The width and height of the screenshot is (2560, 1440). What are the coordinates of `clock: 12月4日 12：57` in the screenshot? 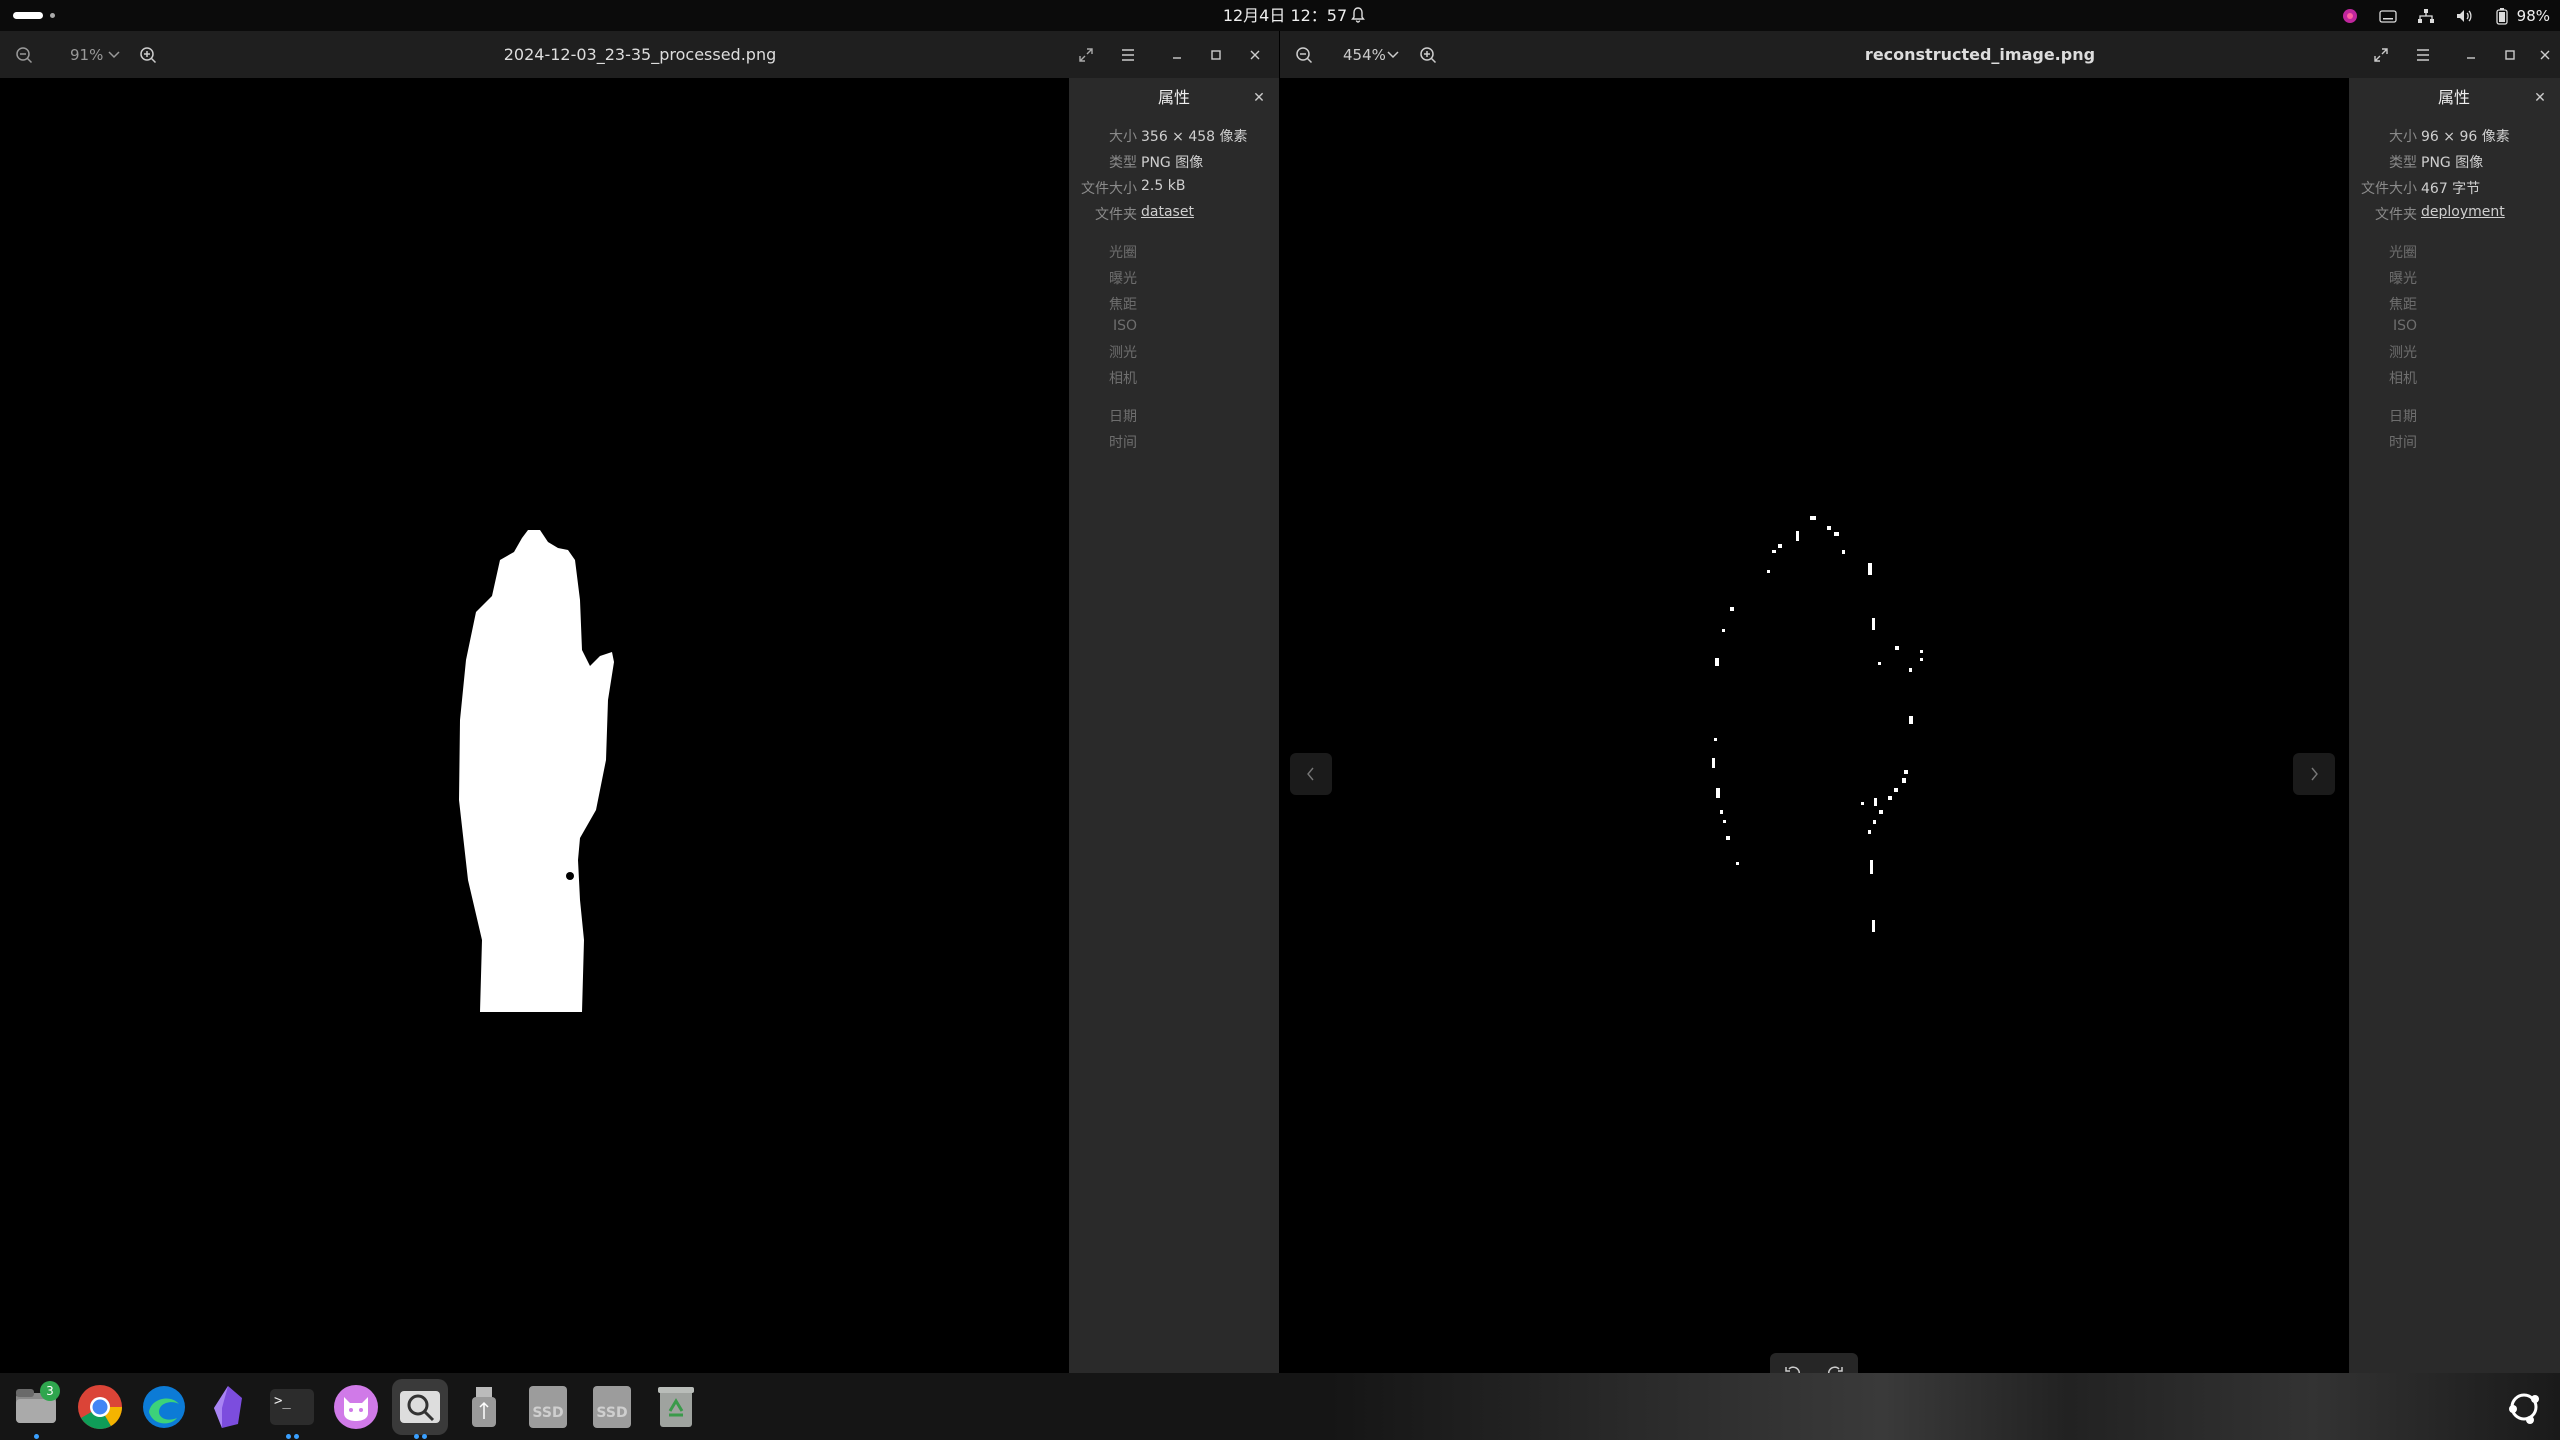 It's located at (1285, 15).